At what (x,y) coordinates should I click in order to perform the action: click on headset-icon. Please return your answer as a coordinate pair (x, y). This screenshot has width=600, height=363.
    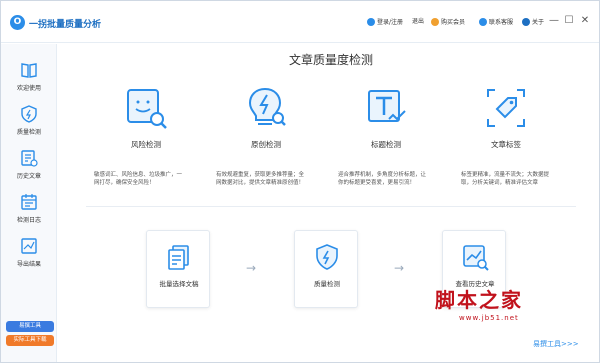
    Looking at the image, I should click on (483, 22).